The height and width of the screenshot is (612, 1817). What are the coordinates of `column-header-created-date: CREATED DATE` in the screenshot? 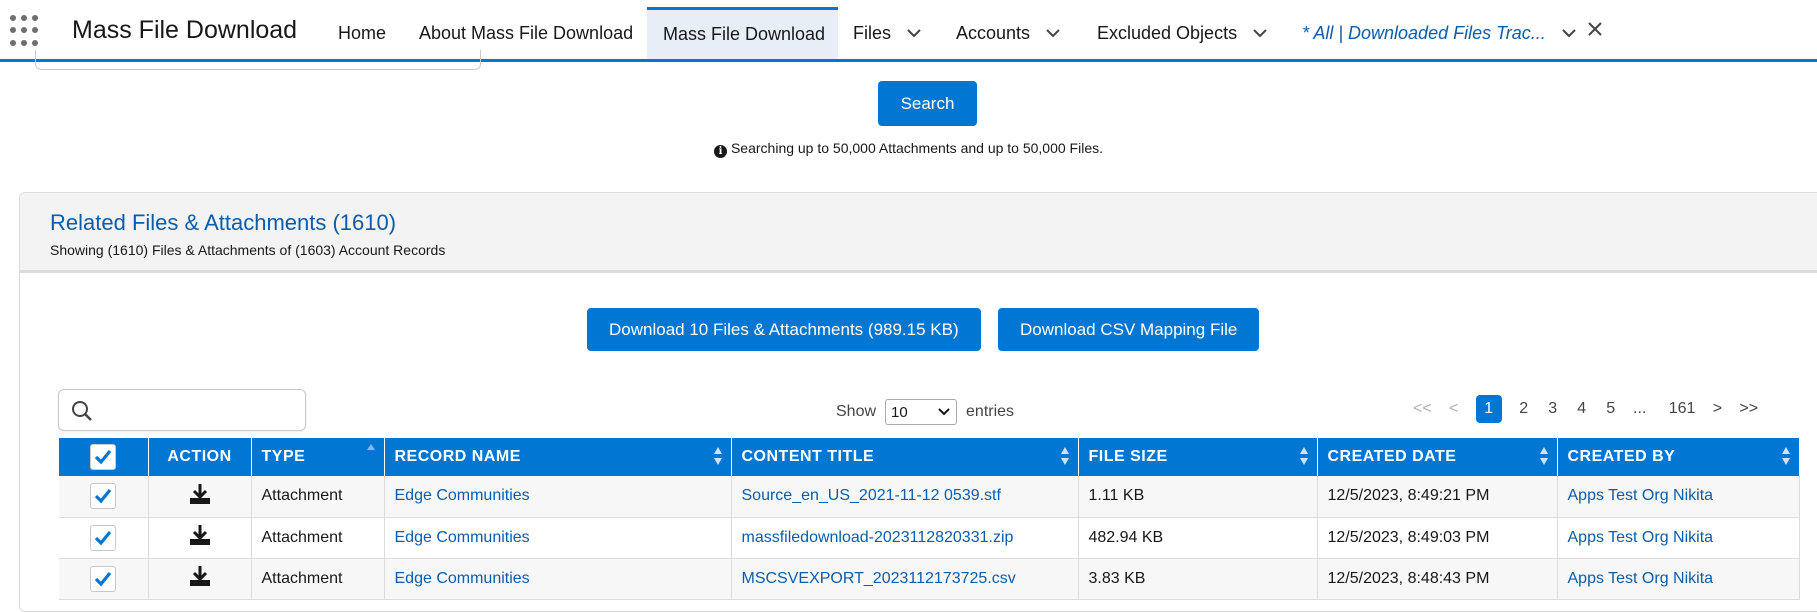 It's located at (1437, 457).